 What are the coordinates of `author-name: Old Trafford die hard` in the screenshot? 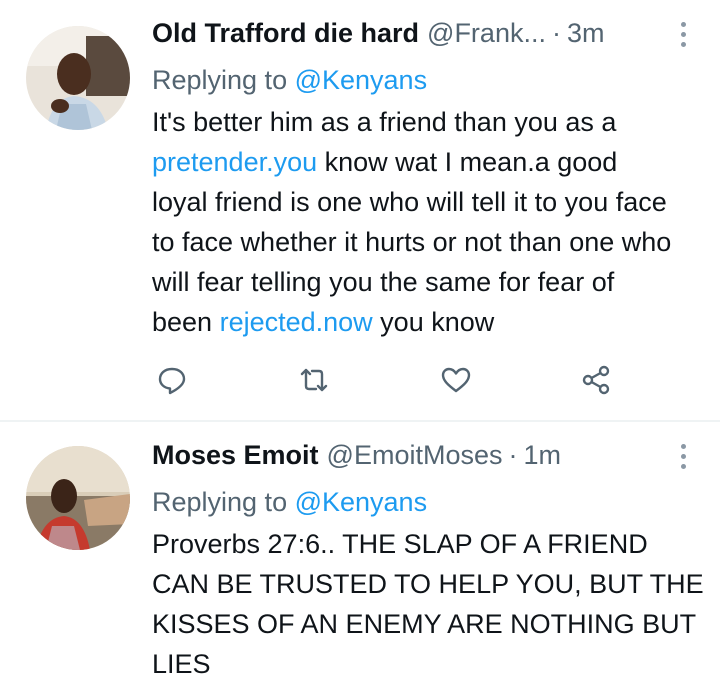 It's located at (285, 33).